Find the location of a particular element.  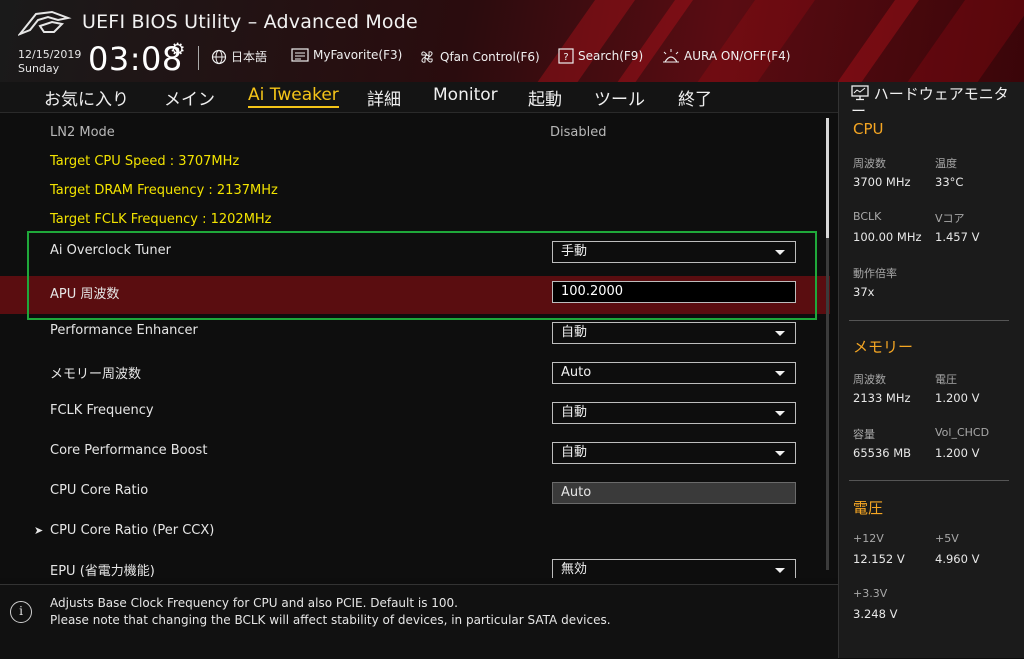

setting-label: Performance Enhancer is located at coordinates (124, 330).